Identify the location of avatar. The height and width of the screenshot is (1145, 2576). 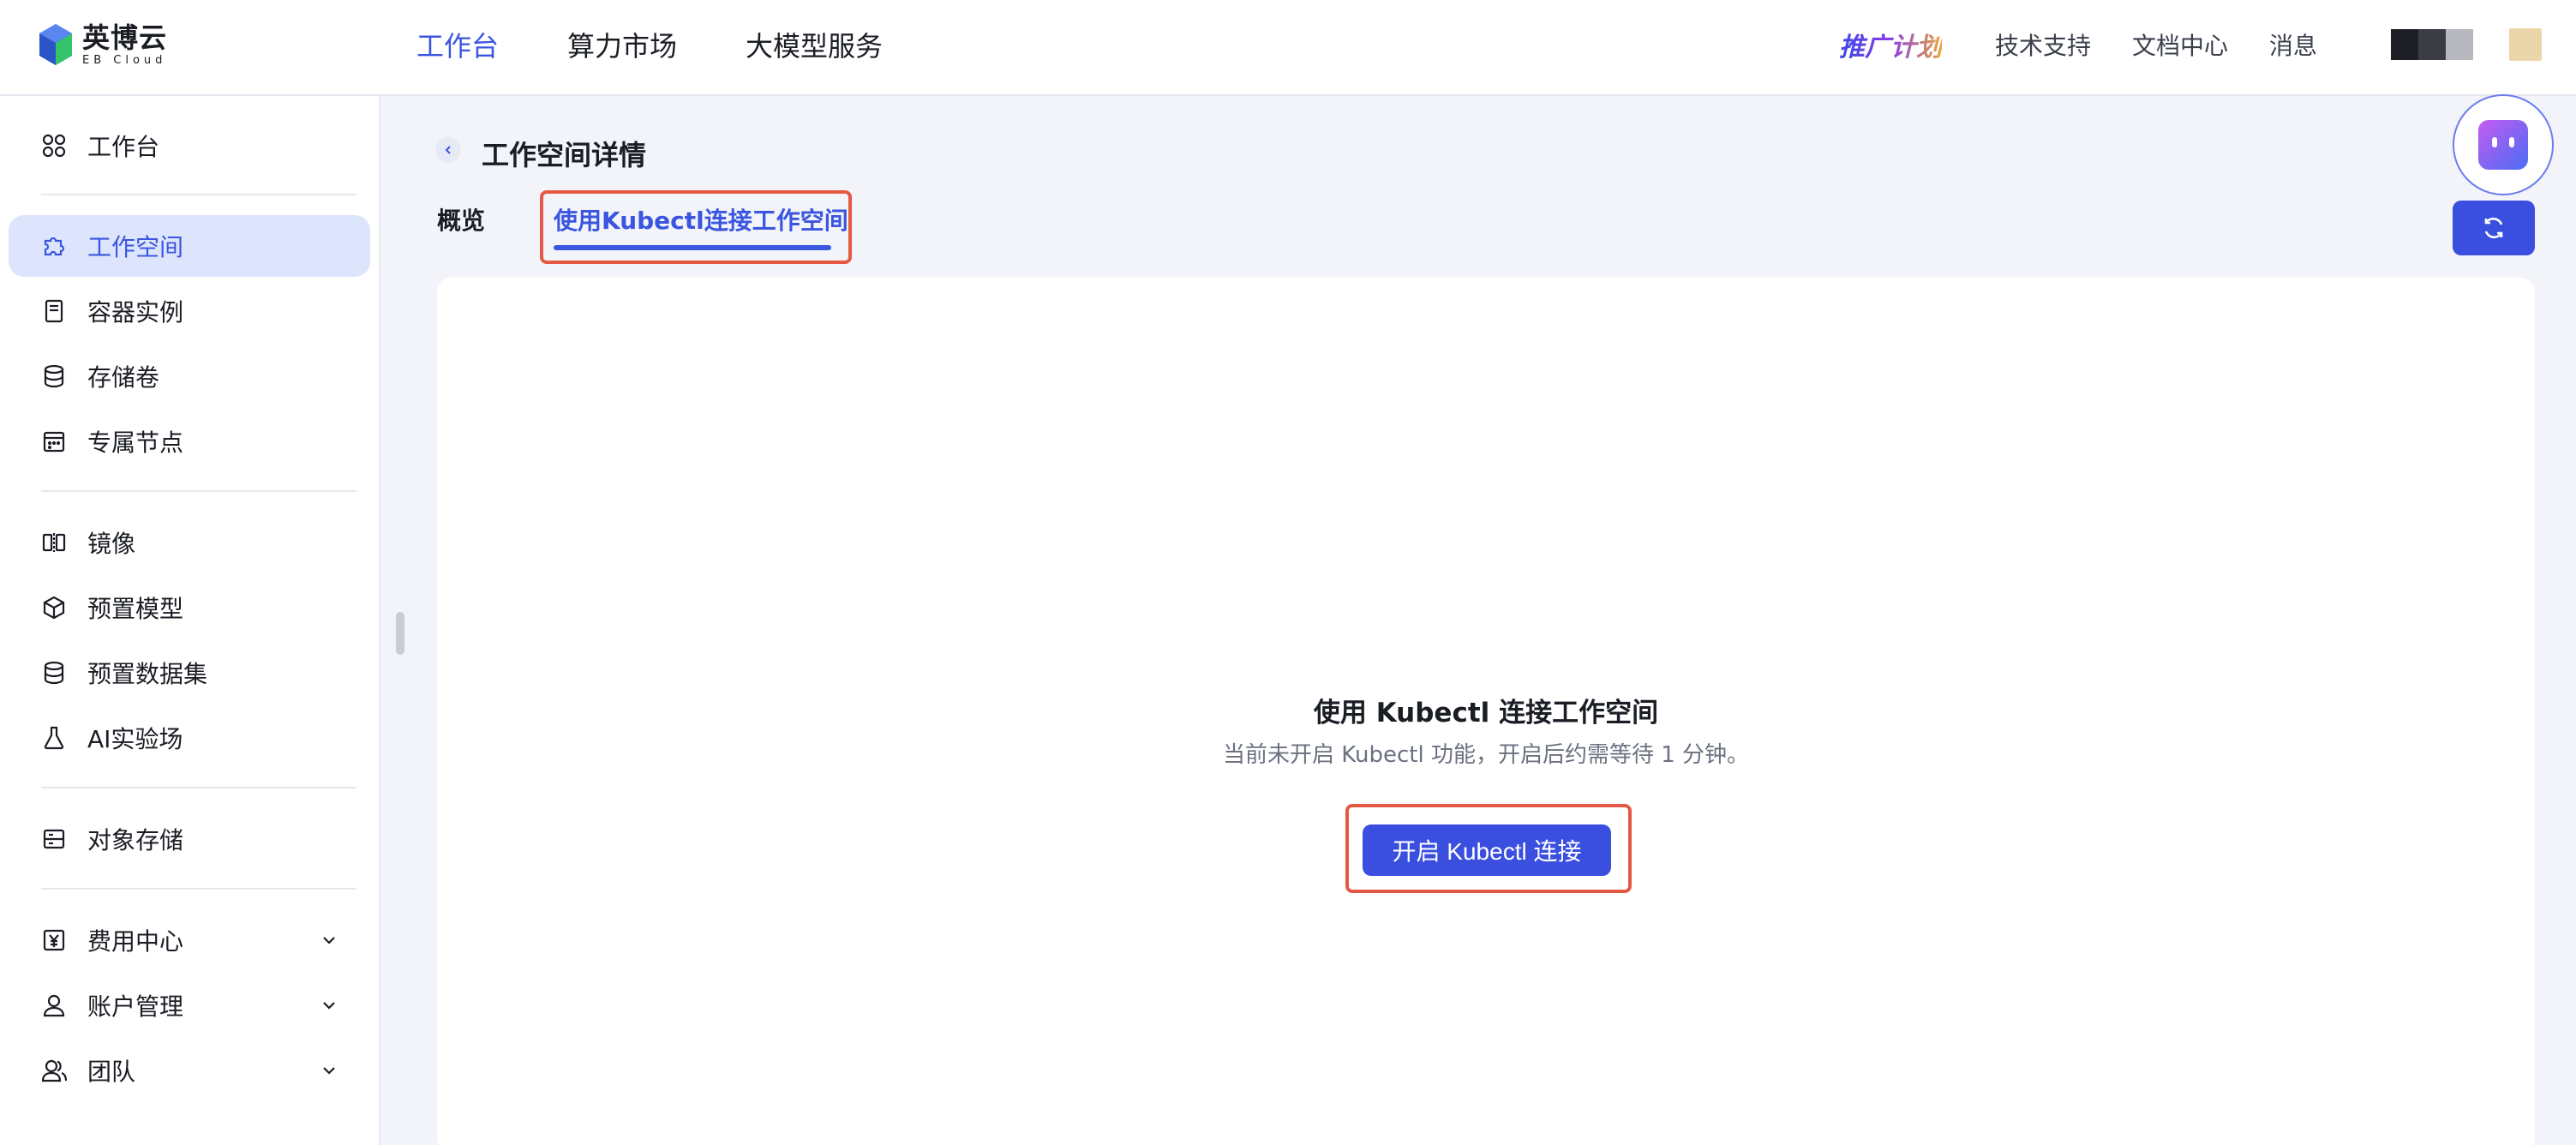
(2525, 44).